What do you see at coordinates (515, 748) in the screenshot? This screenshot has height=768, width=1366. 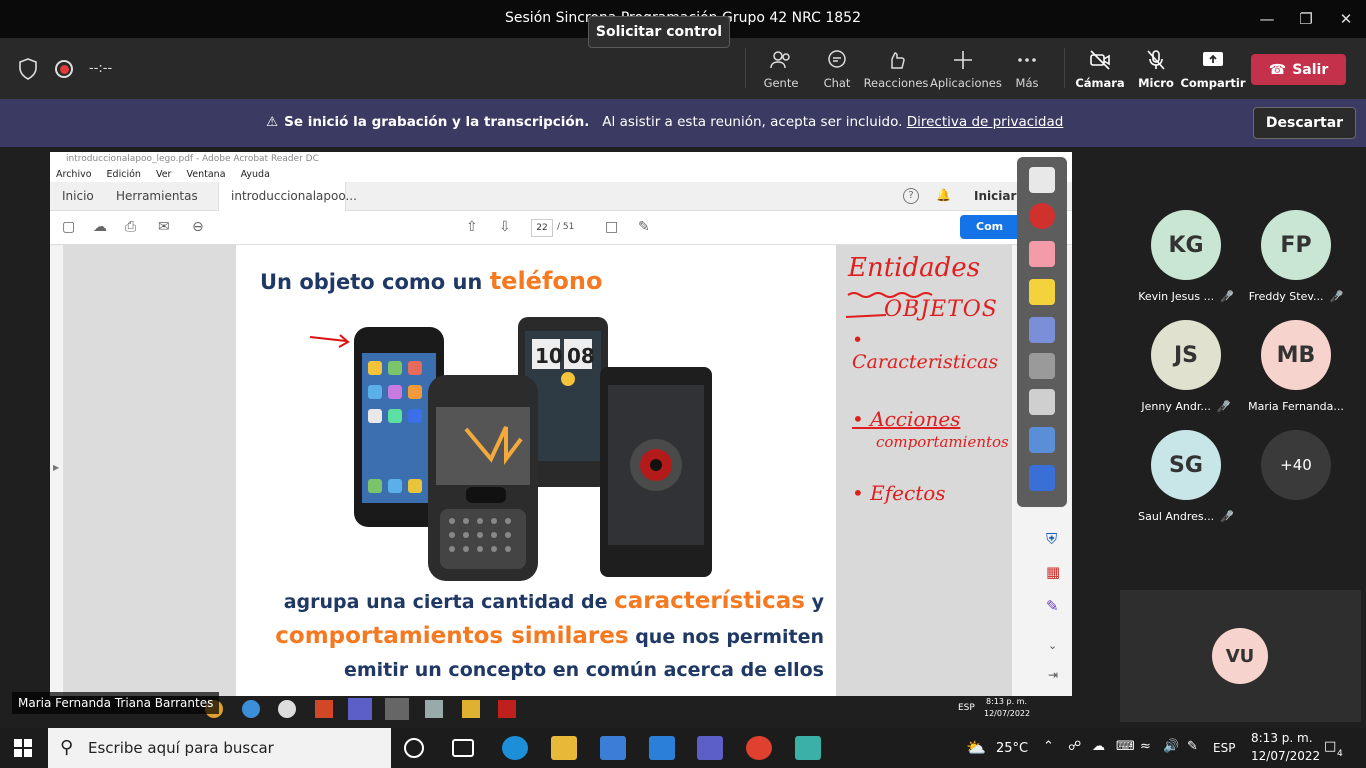 I see `edge-icon` at bounding box center [515, 748].